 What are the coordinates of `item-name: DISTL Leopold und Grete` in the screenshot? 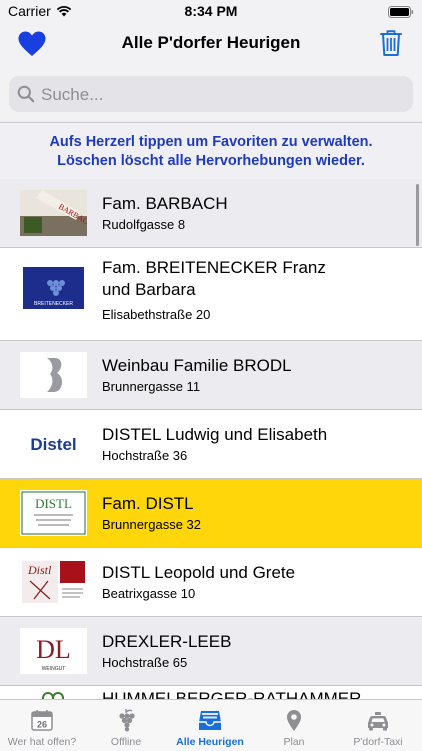 It's located at (199, 572).